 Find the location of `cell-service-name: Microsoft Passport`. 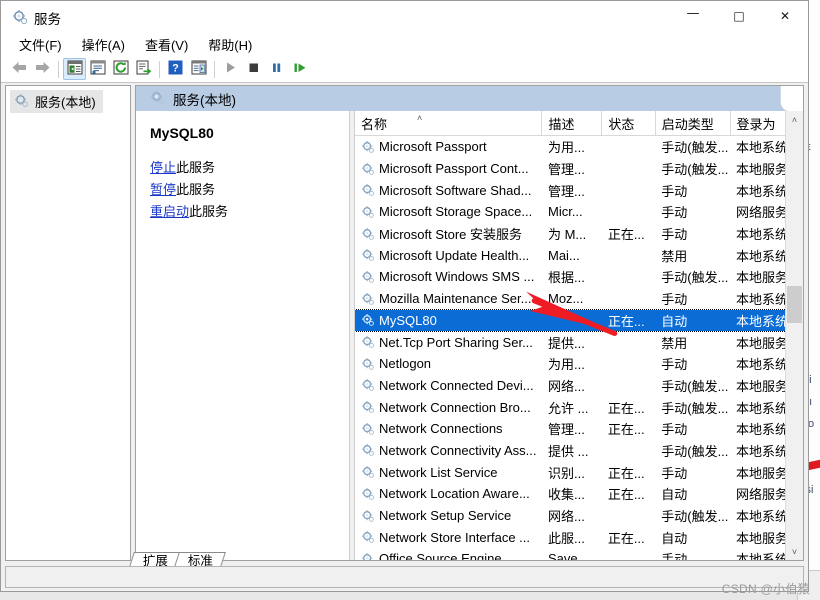

cell-service-name: Microsoft Passport is located at coordinates (448, 147).